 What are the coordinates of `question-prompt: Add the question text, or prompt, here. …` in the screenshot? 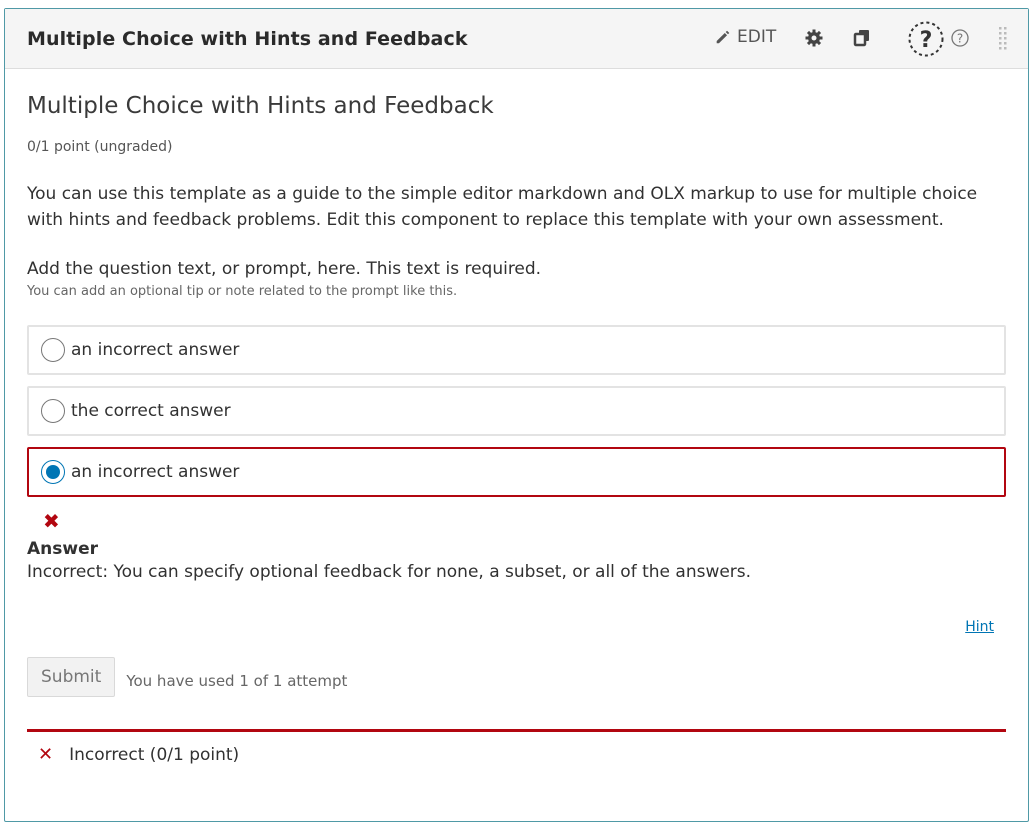 It's located at (284, 269).